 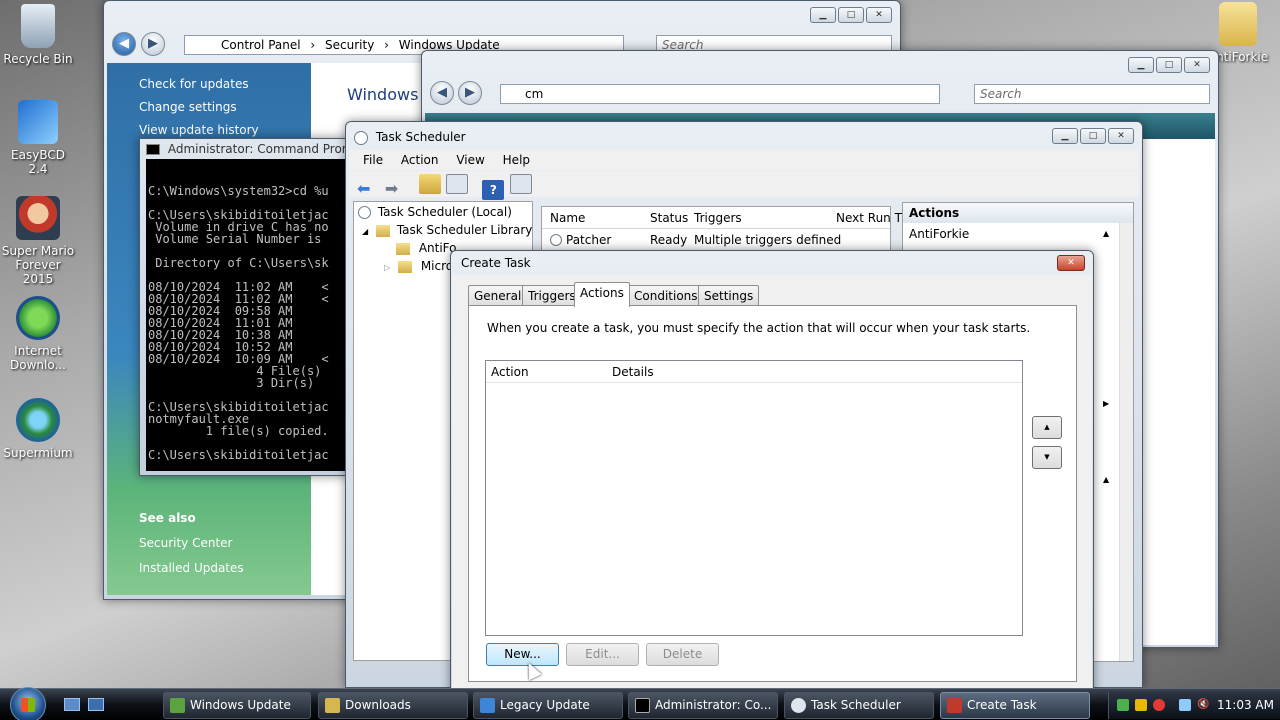 What do you see at coordinates (225, 107) in the screenshot?
I see `sidebar-link-change-settings: Change settings` at bounding box center [225, 107].